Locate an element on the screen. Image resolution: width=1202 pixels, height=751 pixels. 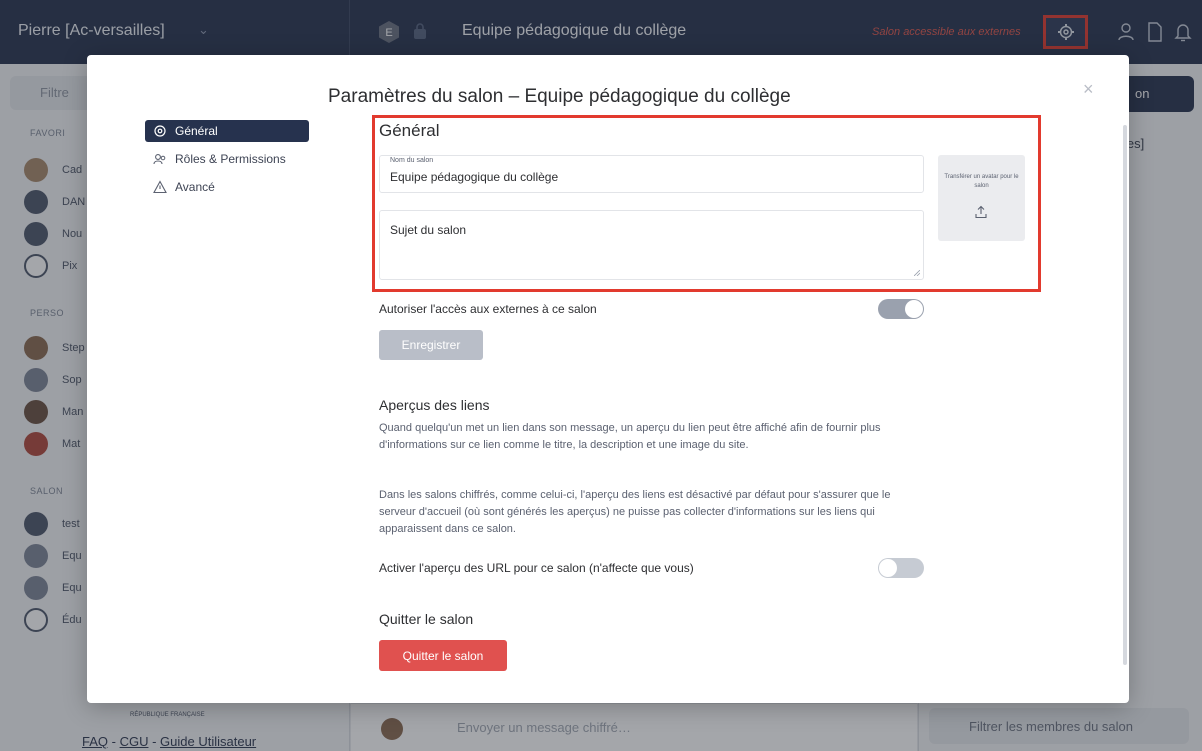
avatar-upload-label: Transférer un avatar pour le salon is located at coordinates (981, 181).